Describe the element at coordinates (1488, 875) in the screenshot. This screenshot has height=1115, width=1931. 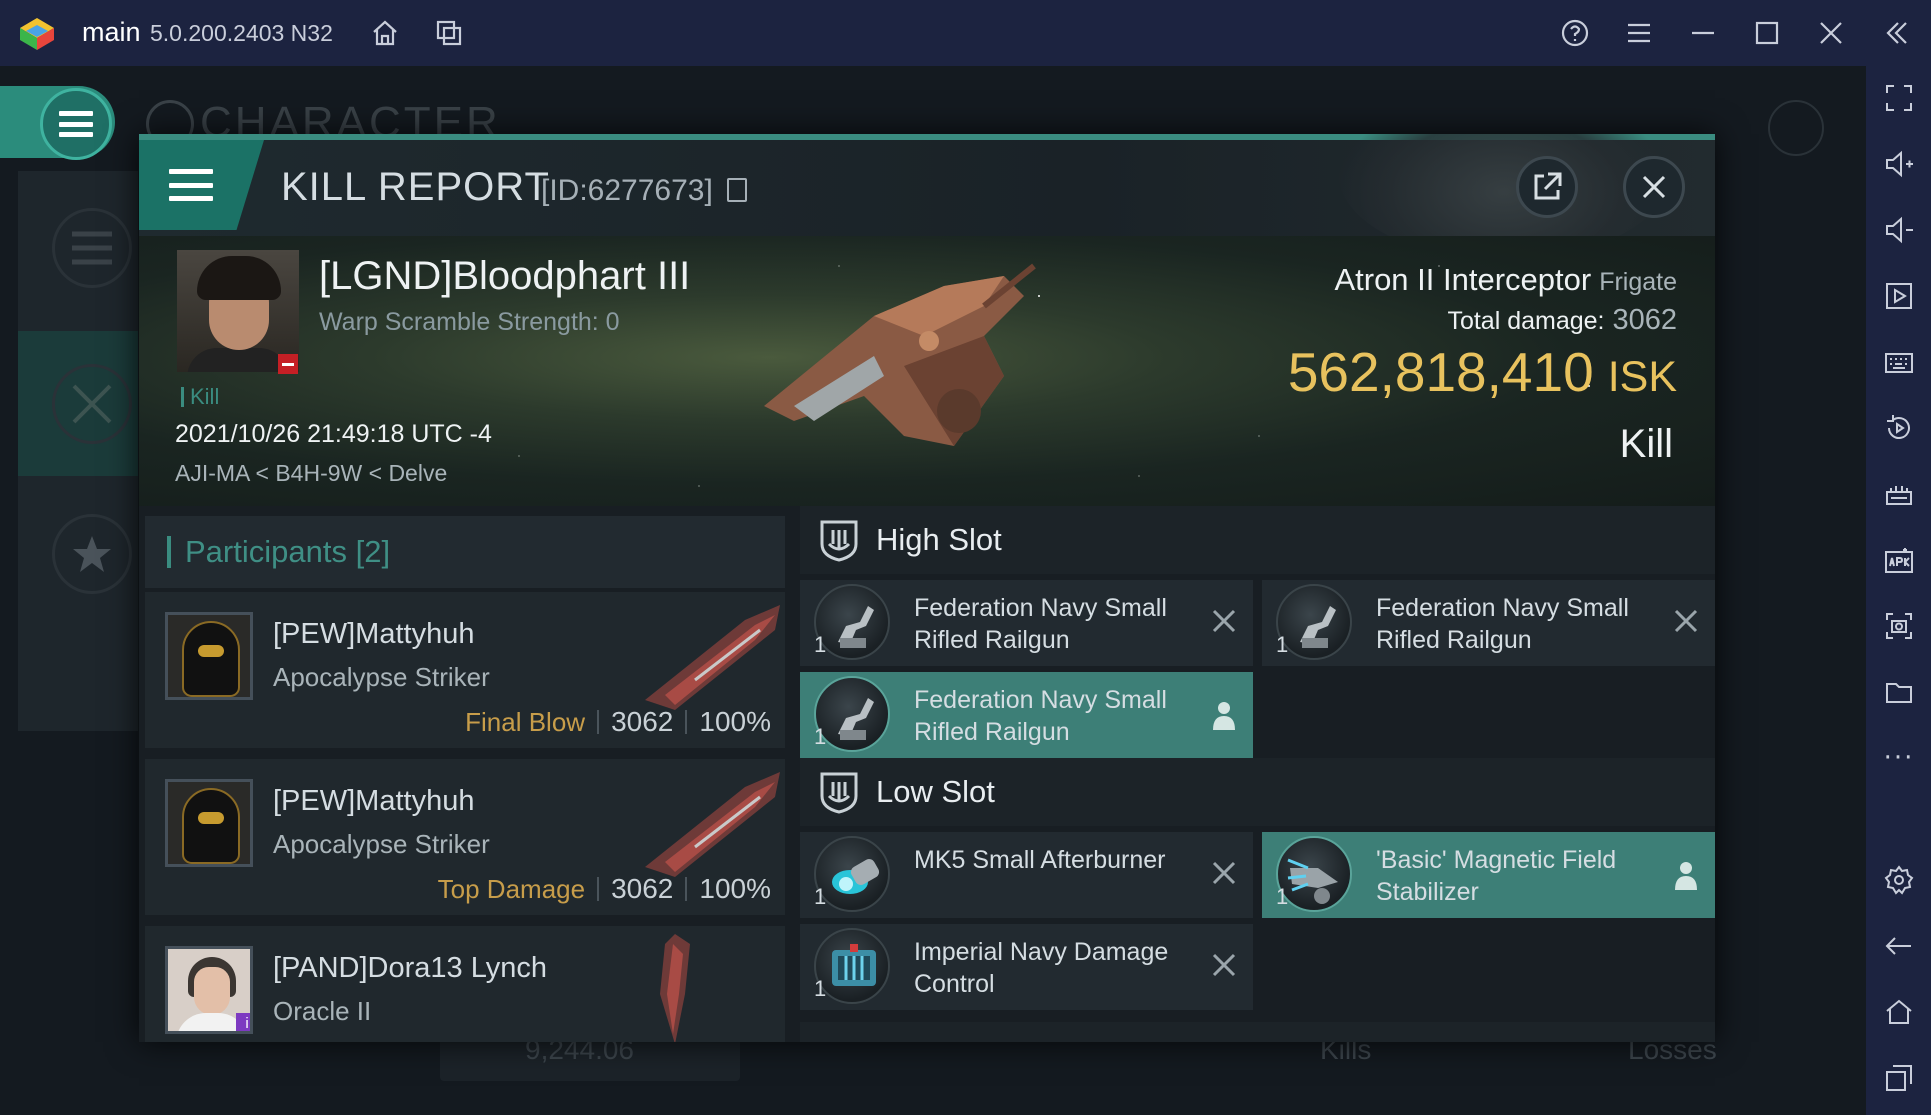
I see `low-slot-item: 1 'Basic' Magnetic Field Stabilizer` at that location.